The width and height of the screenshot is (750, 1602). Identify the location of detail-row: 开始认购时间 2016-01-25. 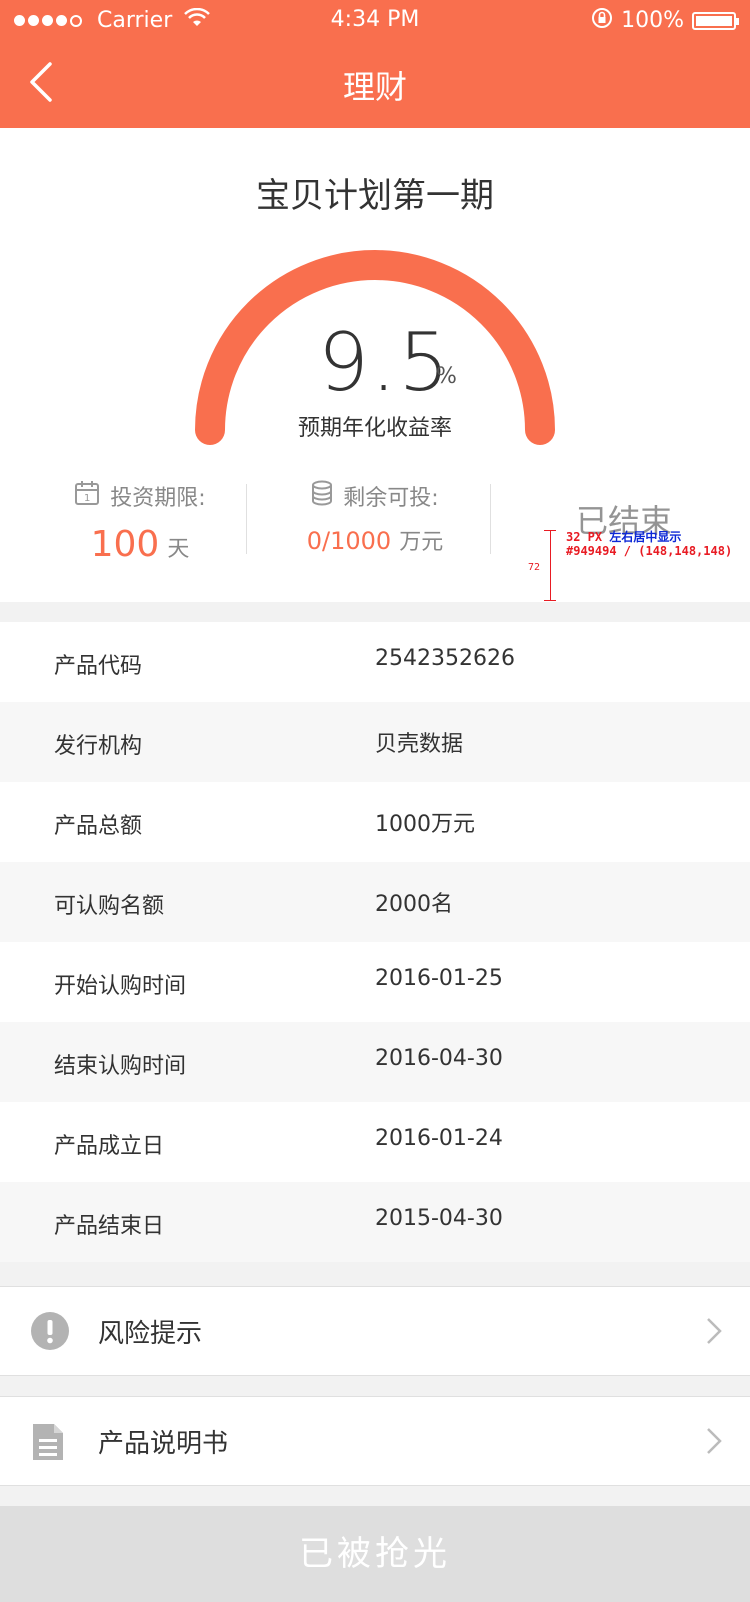
(375, 982).